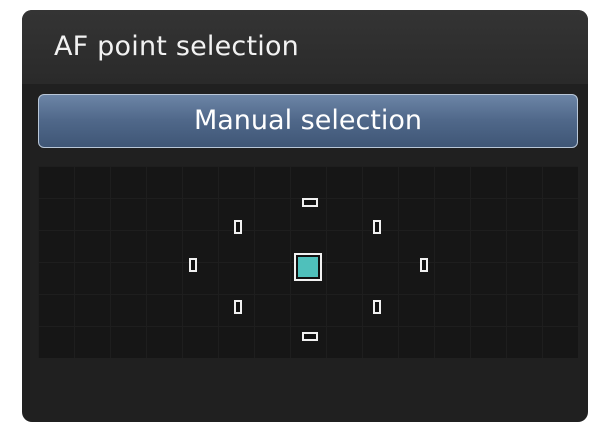 The height and width of the screenshot is (432, 595). Describe the element at coordinates (310, 202) in the screenshot. I see `af-point-top` at that location.